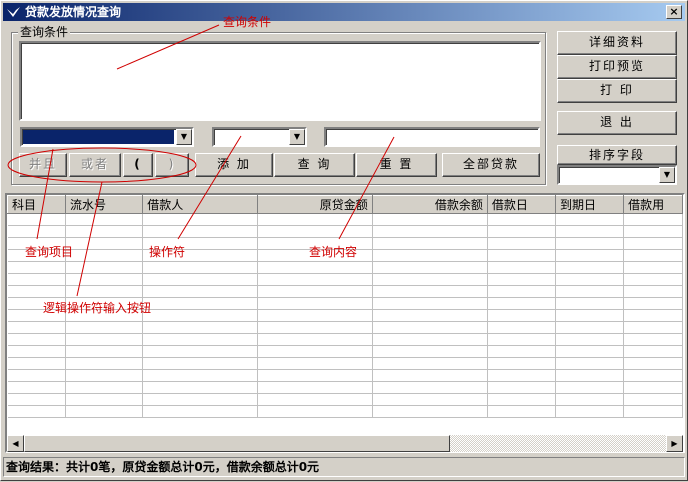 This screenshot has width=688, height=482. What do you see at coordinates (172, 165) in the screenshot?
I see `right-paren-button: )` at bounding box center [172, 165].